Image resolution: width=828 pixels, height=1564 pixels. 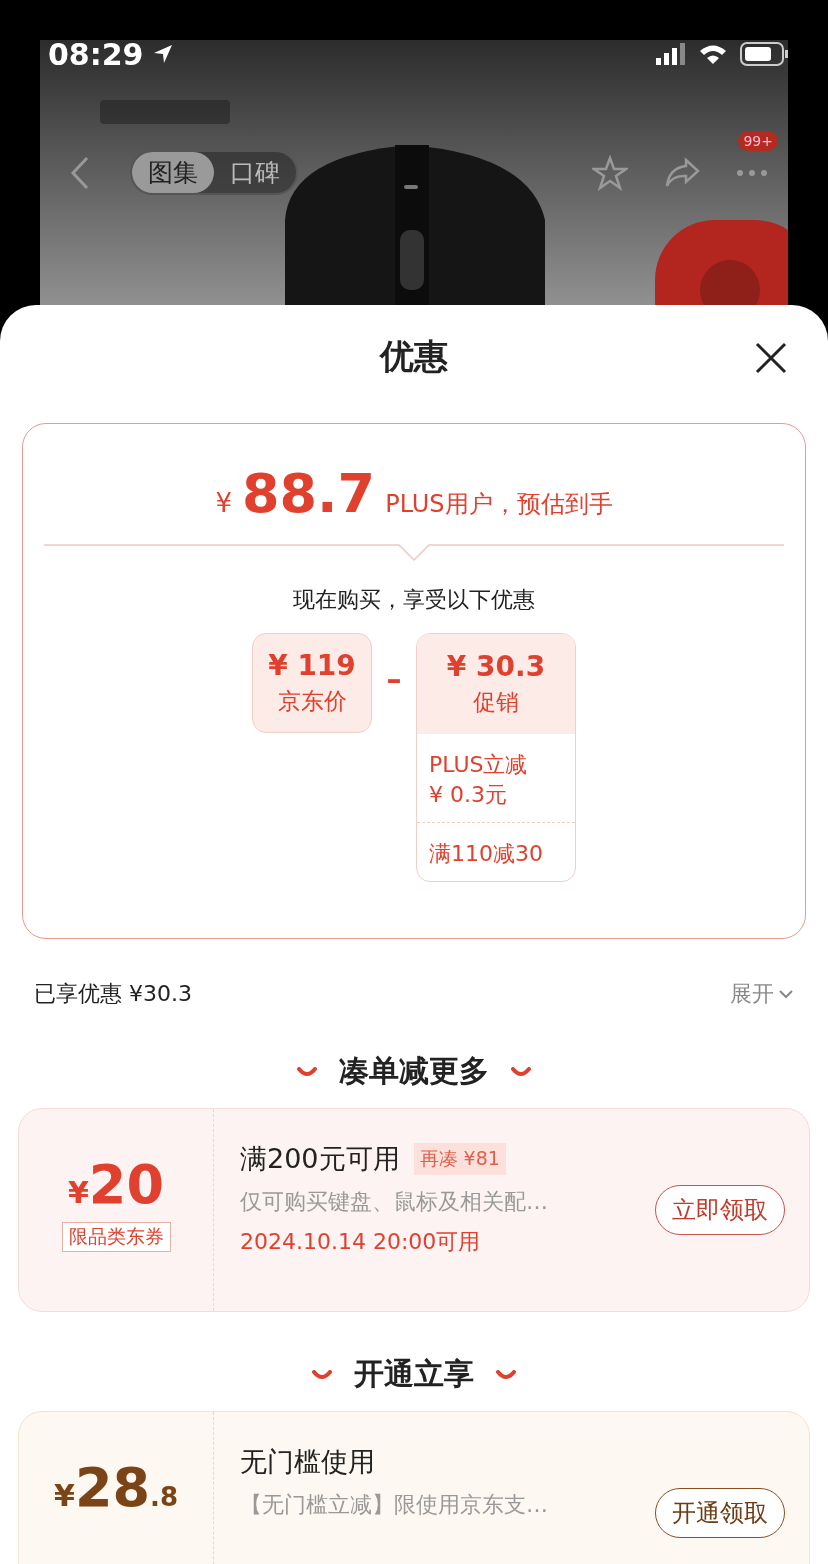 I want to click on more-icon, so click(x=752, y=172).